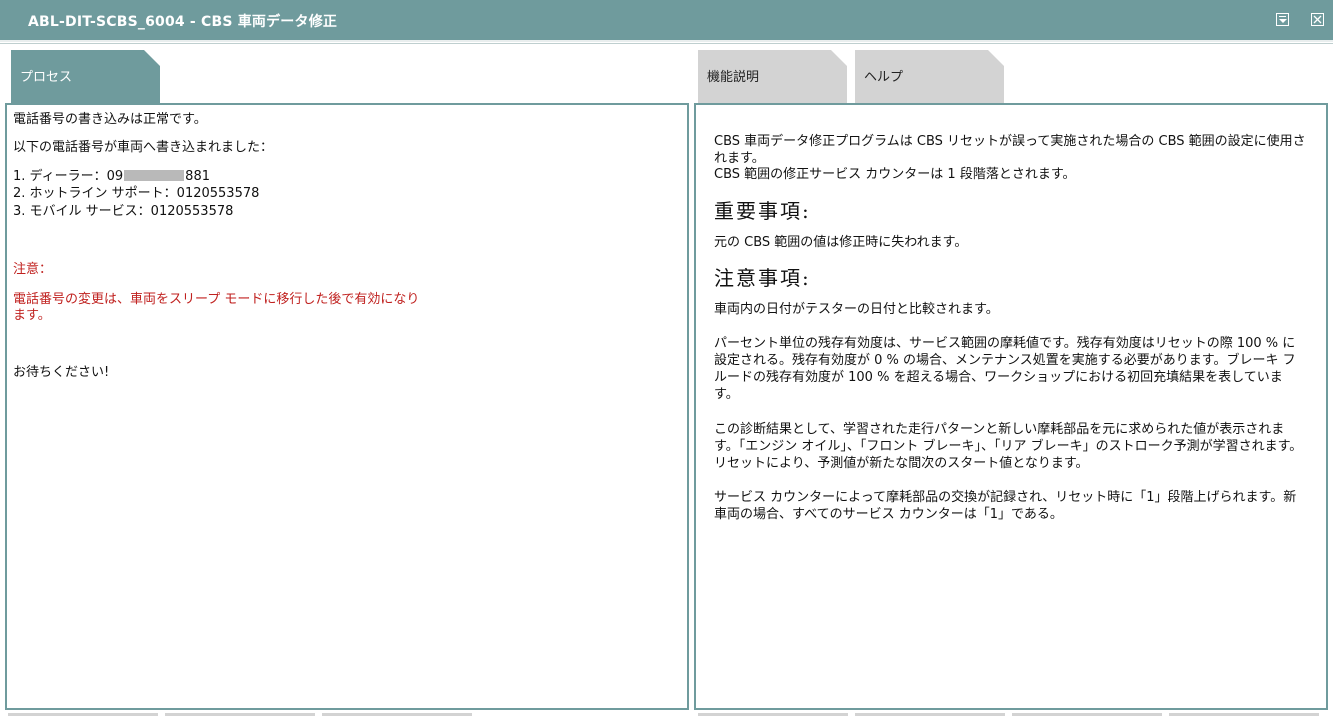  I want to click on note-title: 注意：, so click(33, 269).